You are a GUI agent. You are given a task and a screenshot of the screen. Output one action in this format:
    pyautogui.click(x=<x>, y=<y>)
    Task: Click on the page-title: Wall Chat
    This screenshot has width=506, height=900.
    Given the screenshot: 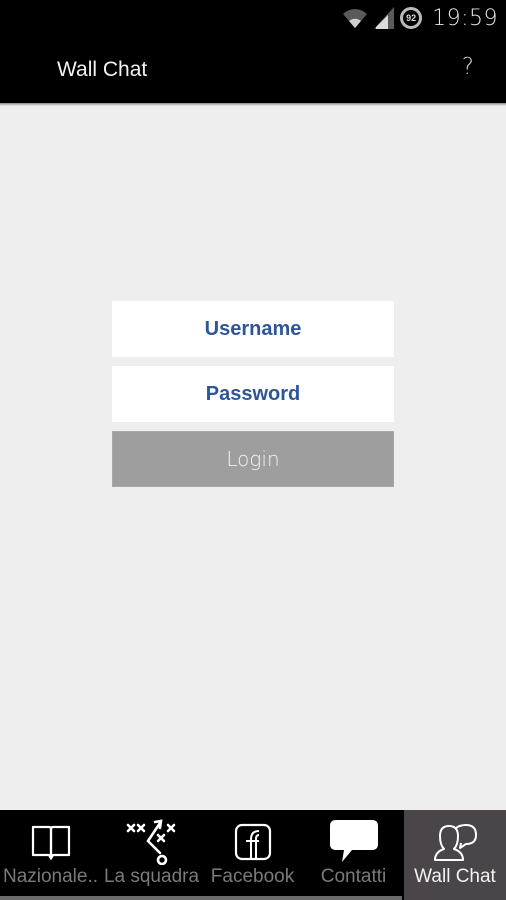 What is the action you would take?
    pyautogui.click(x=102, y=69)
    